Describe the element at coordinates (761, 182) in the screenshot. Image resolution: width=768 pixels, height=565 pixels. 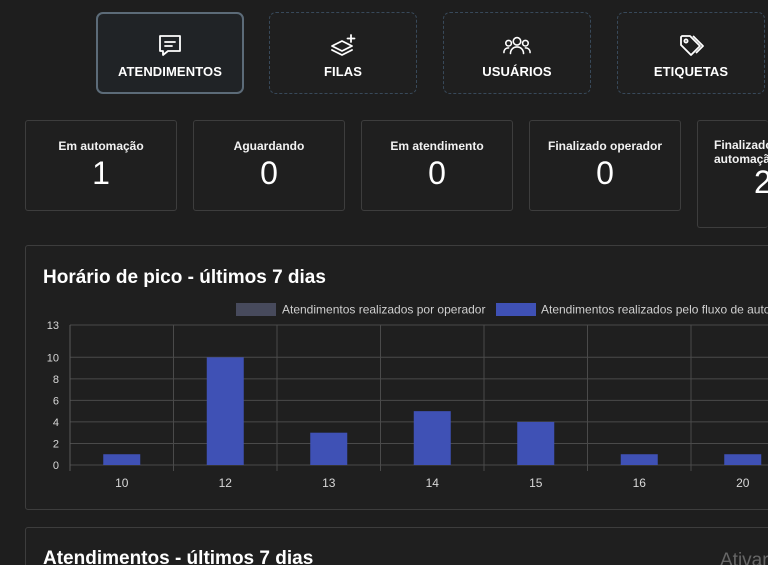
I see `stat-value: 2` at that location.